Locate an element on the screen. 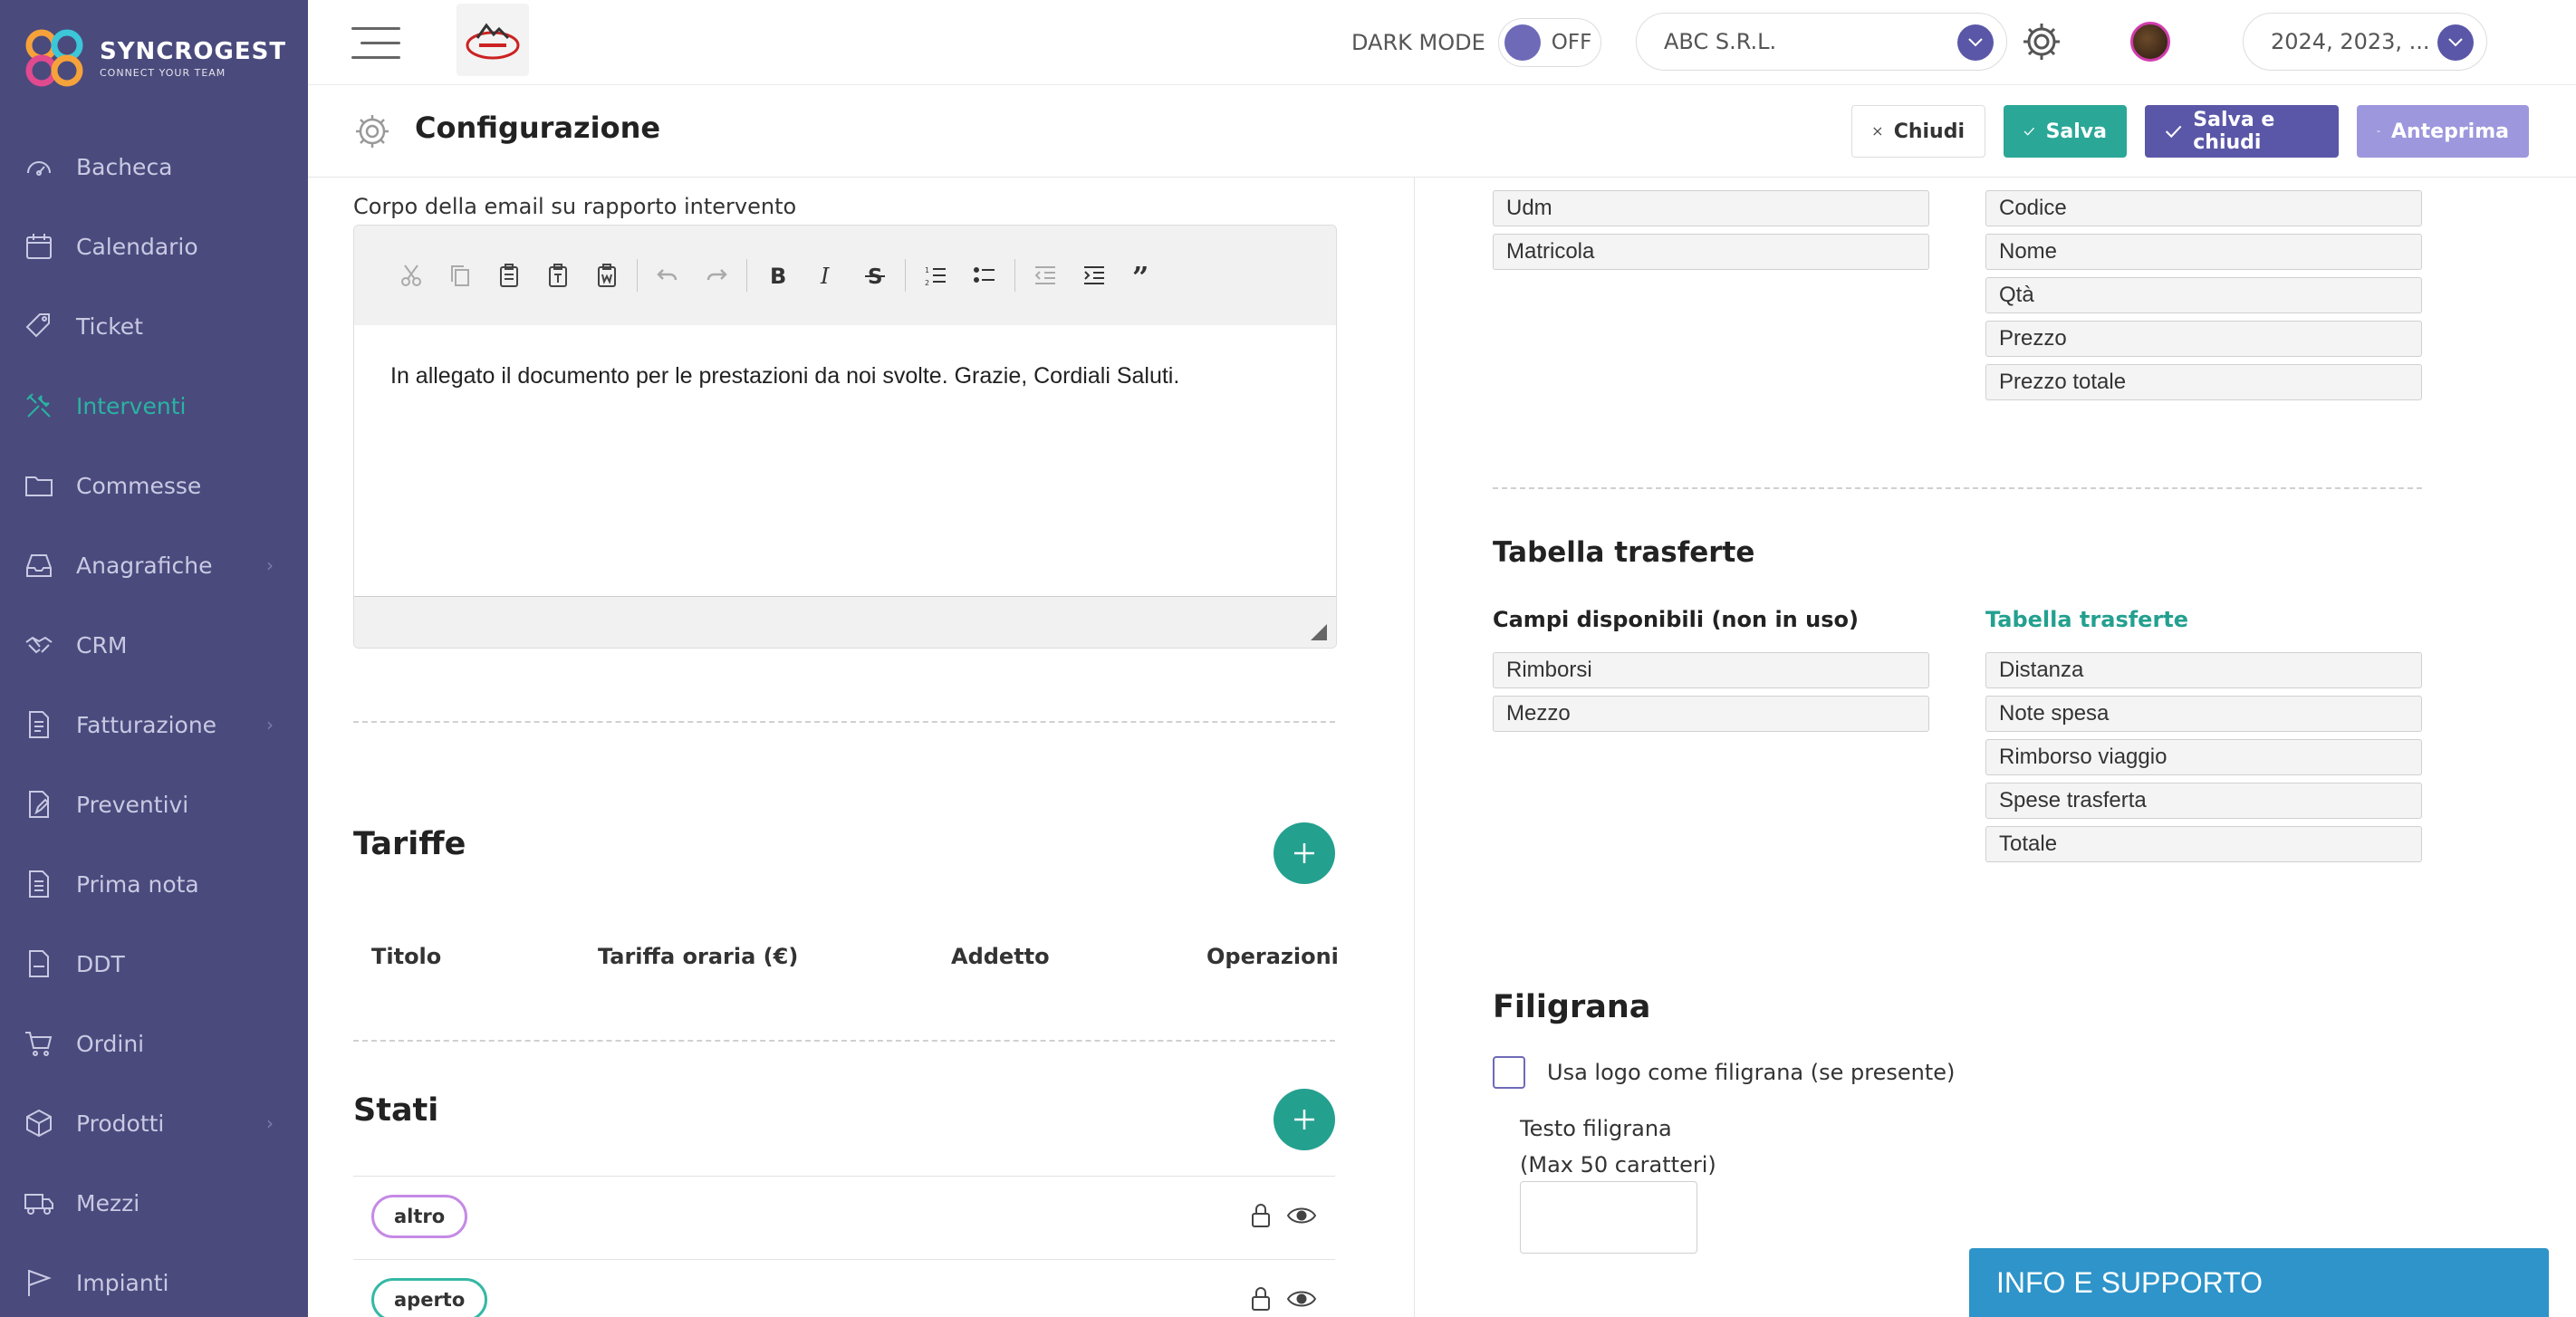 The height and width of the screenshot is (1317, 2576). company-select-value: ABC S.R.L. is located at coordinates (1720, 41).